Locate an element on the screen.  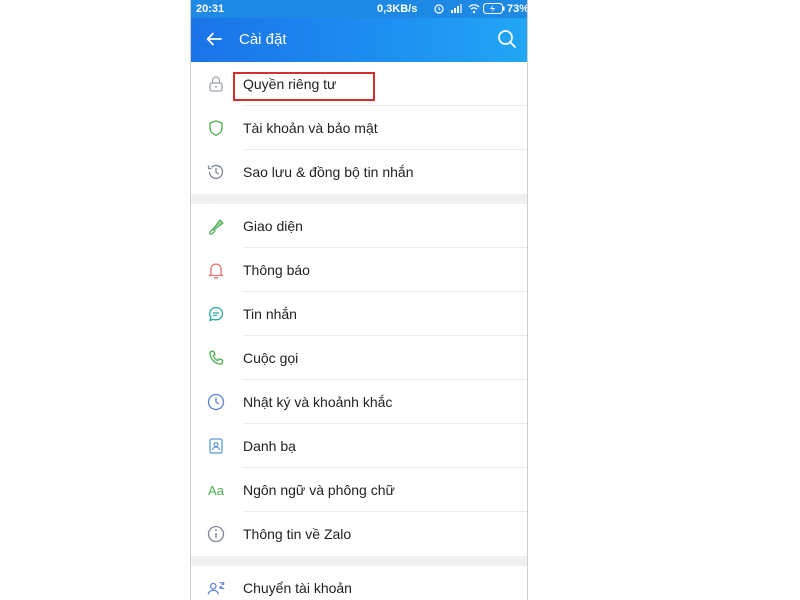
brush-icon is located at coordinates (216, 226).